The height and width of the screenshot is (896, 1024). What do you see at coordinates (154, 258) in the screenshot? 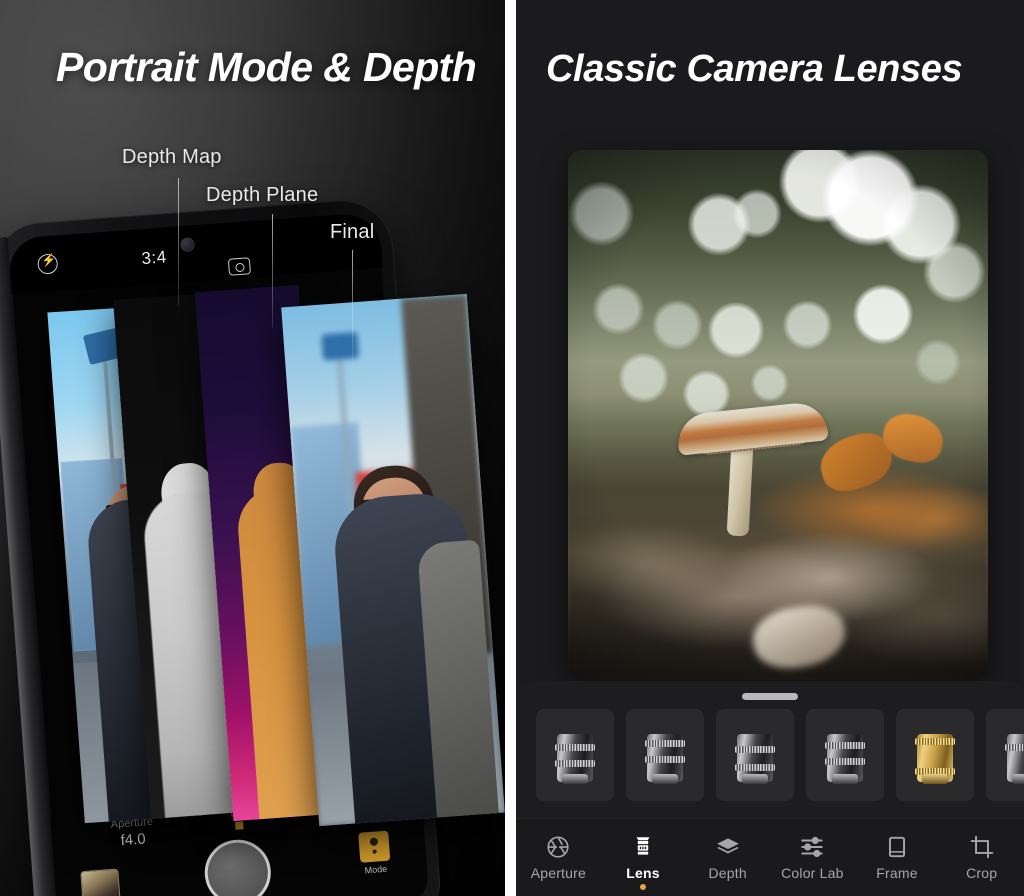
I see `aspect-ratio-label: 3:4` at bounding box center [154, 258].